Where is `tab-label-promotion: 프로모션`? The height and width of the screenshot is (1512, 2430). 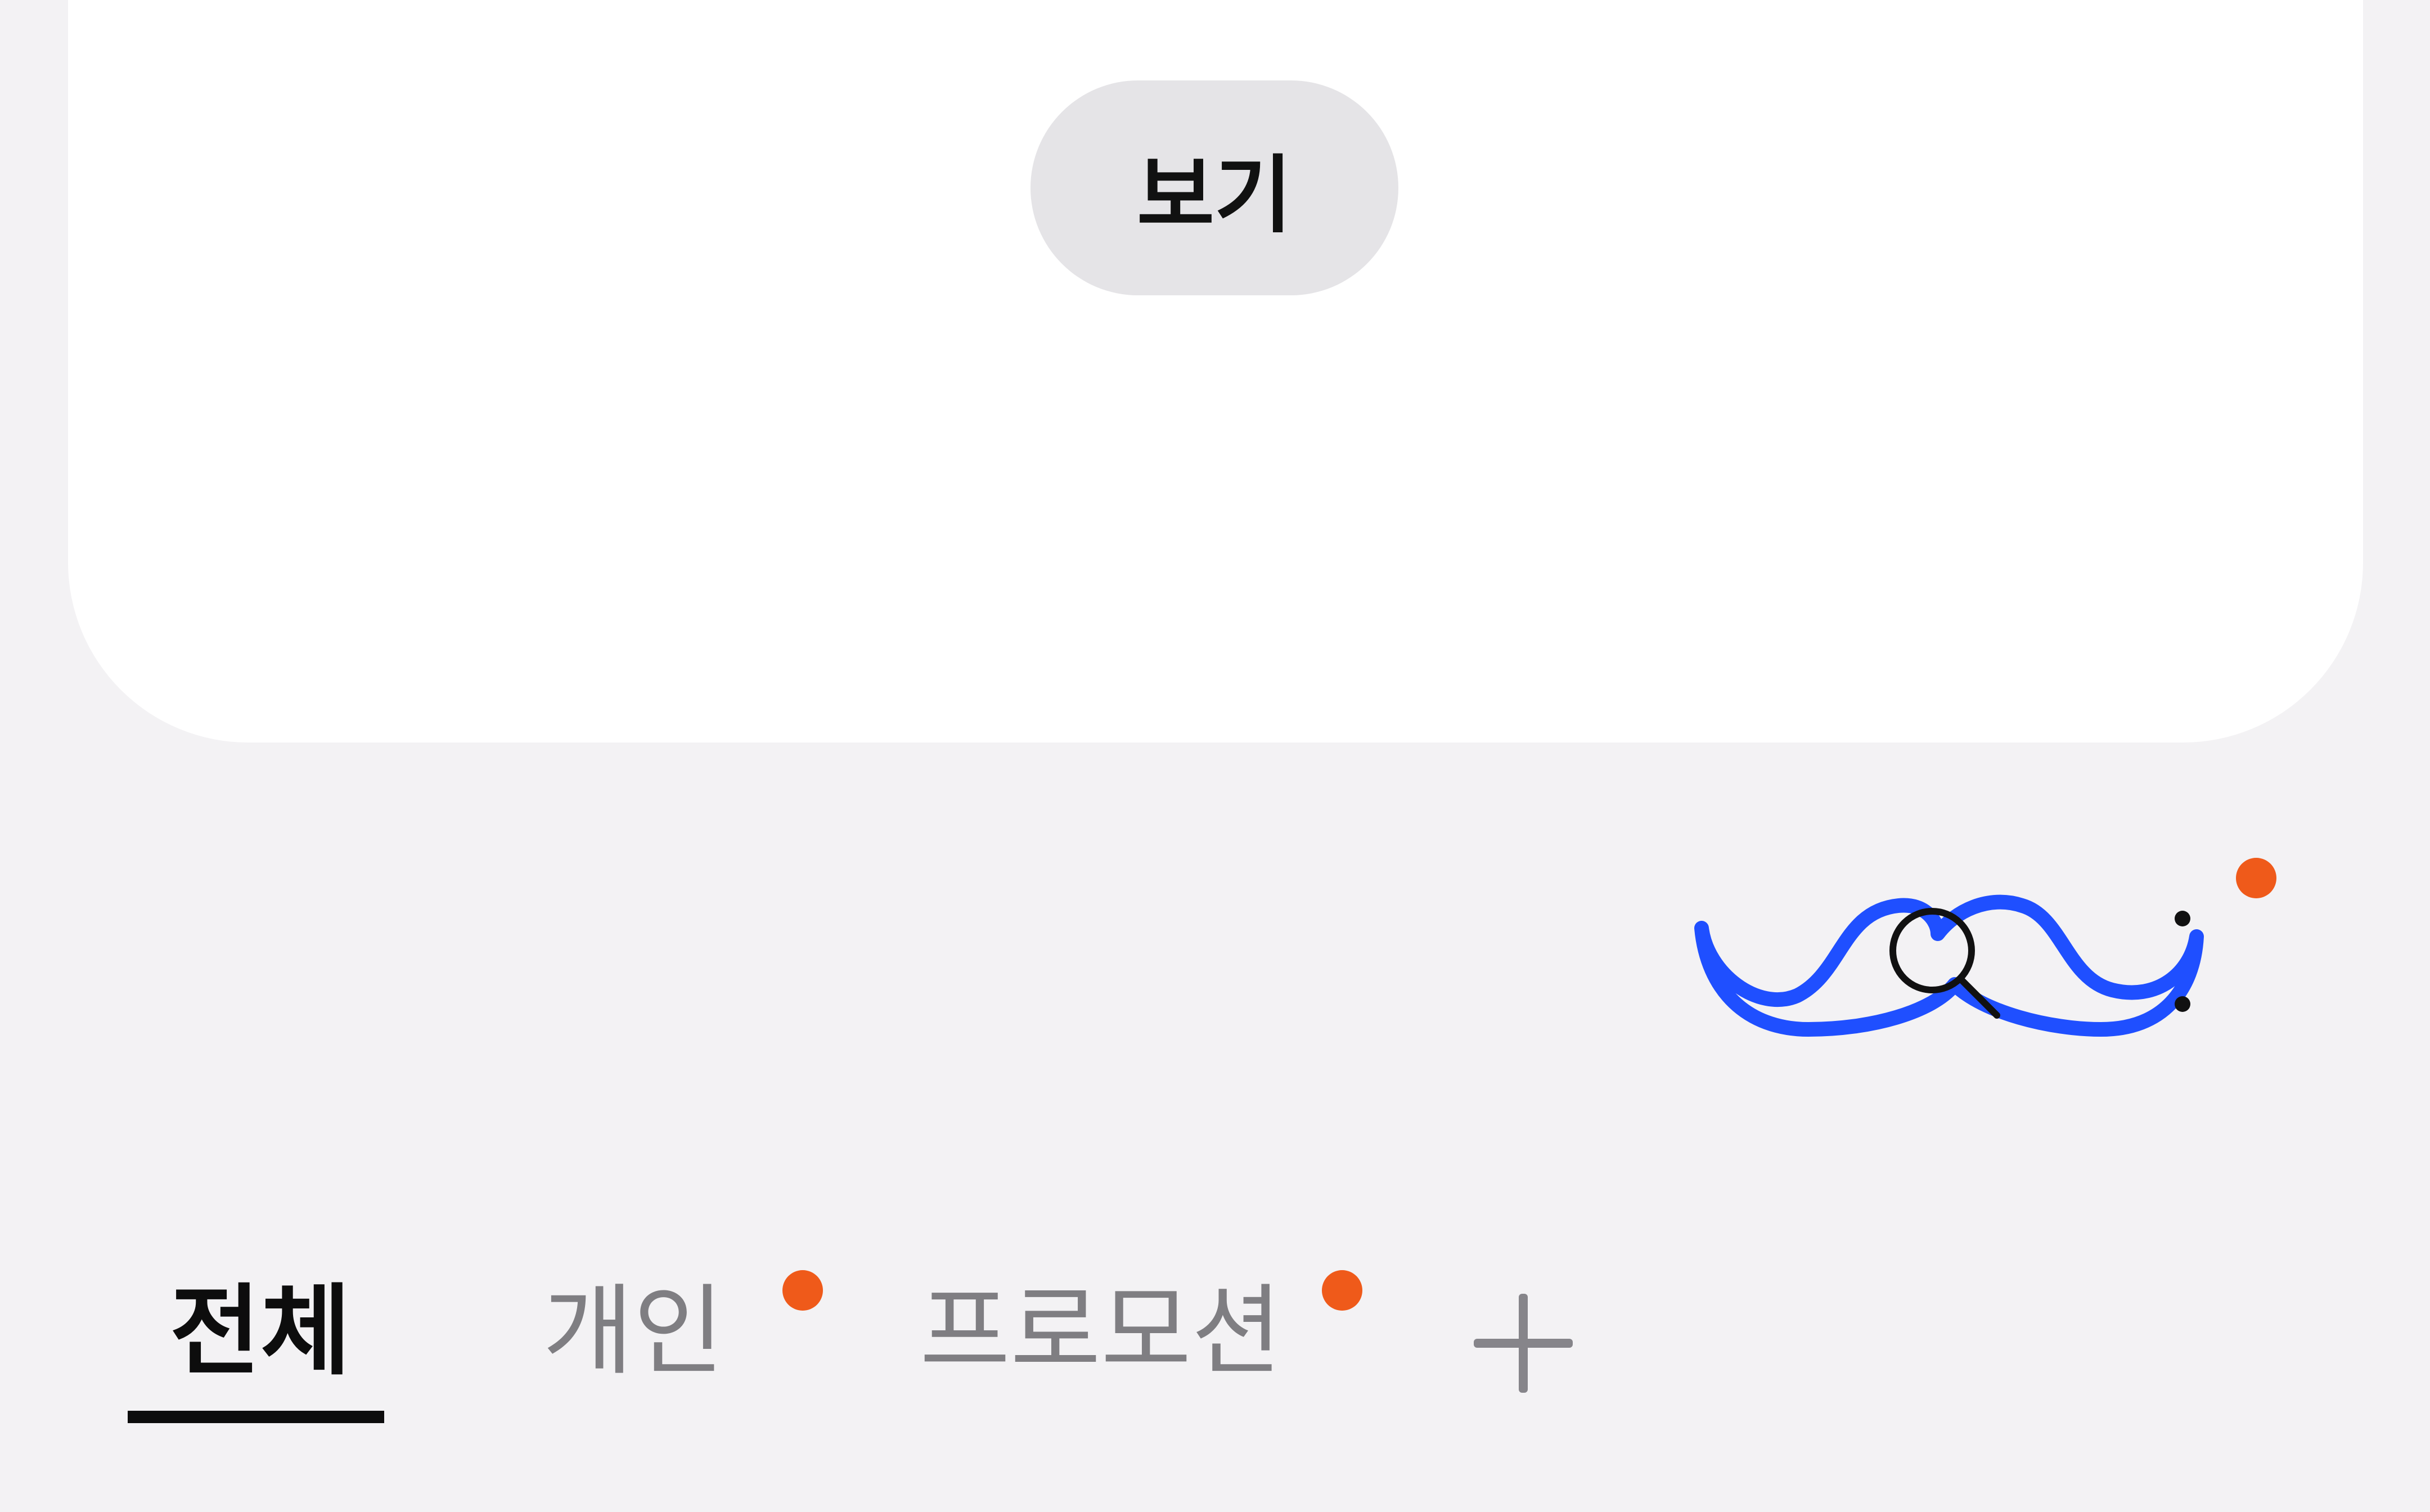
tab-label-promotion: 프로모션 is located at coordinates (1101, 1332).